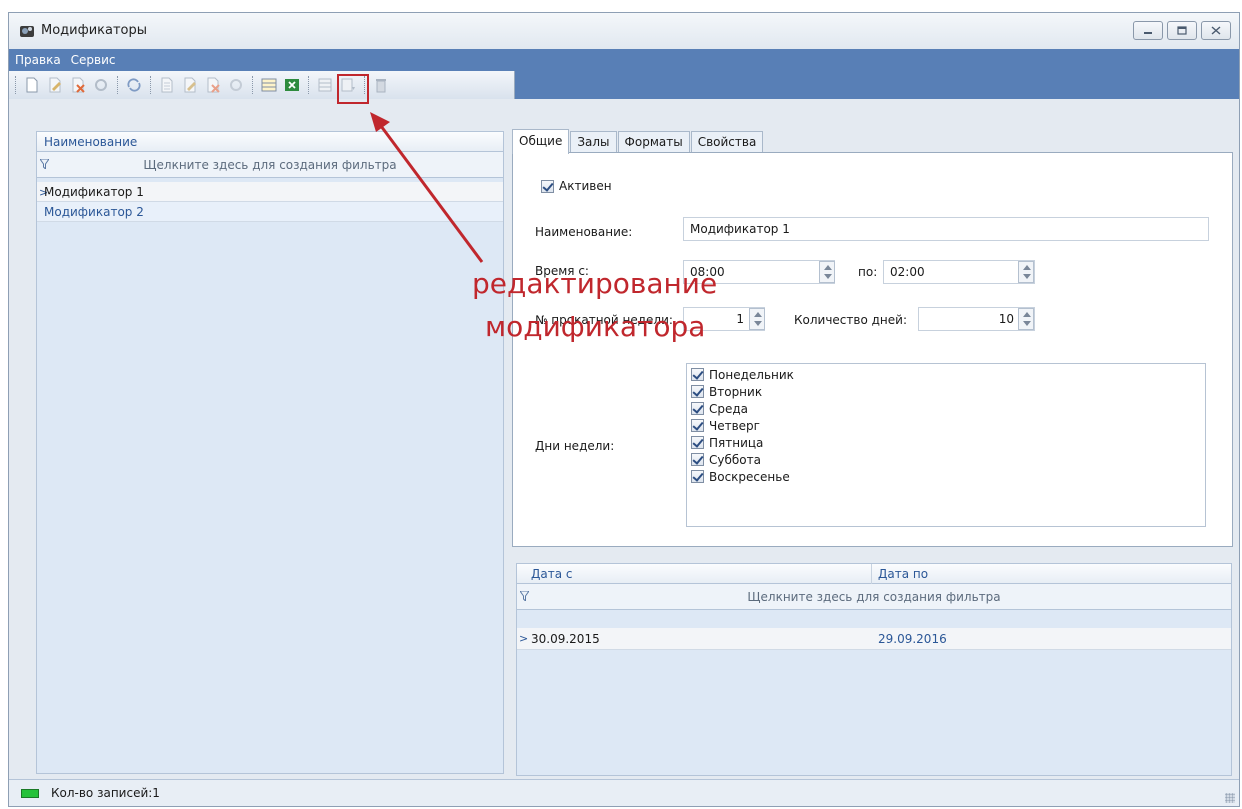 Image resolution: width=1242 pixels, height=809 pixels. What do you see at coordinates (27, 31) in the screenshot?
I see `app-icon` at bounding box center [27, 31].